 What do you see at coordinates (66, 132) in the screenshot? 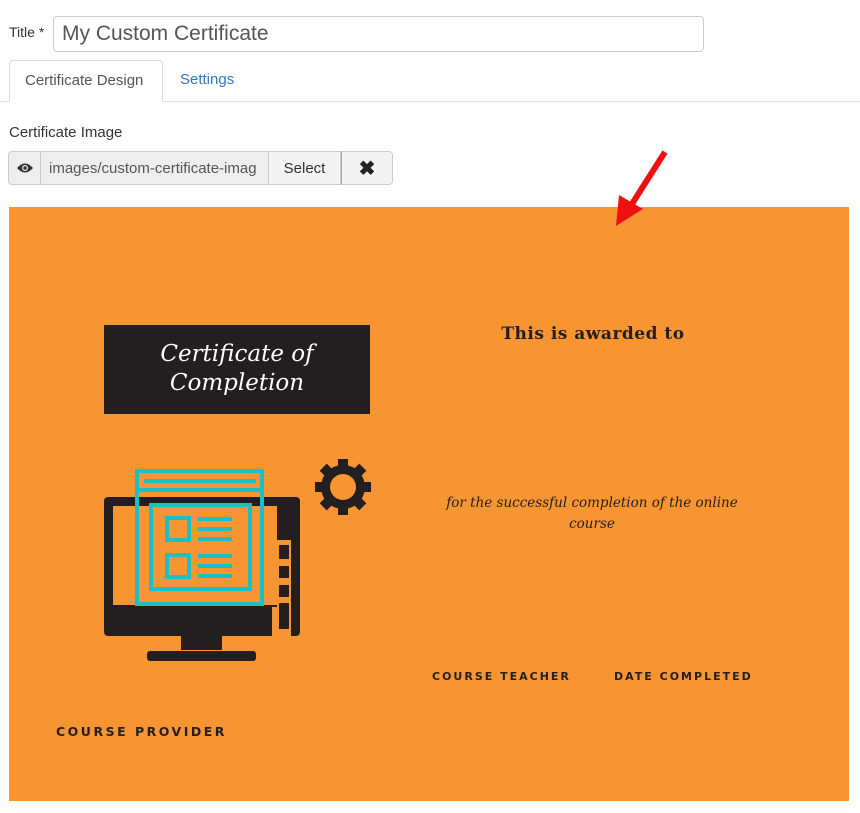
I see `certificate-image-label: Certificate Image` at bounding box center [66, 132].